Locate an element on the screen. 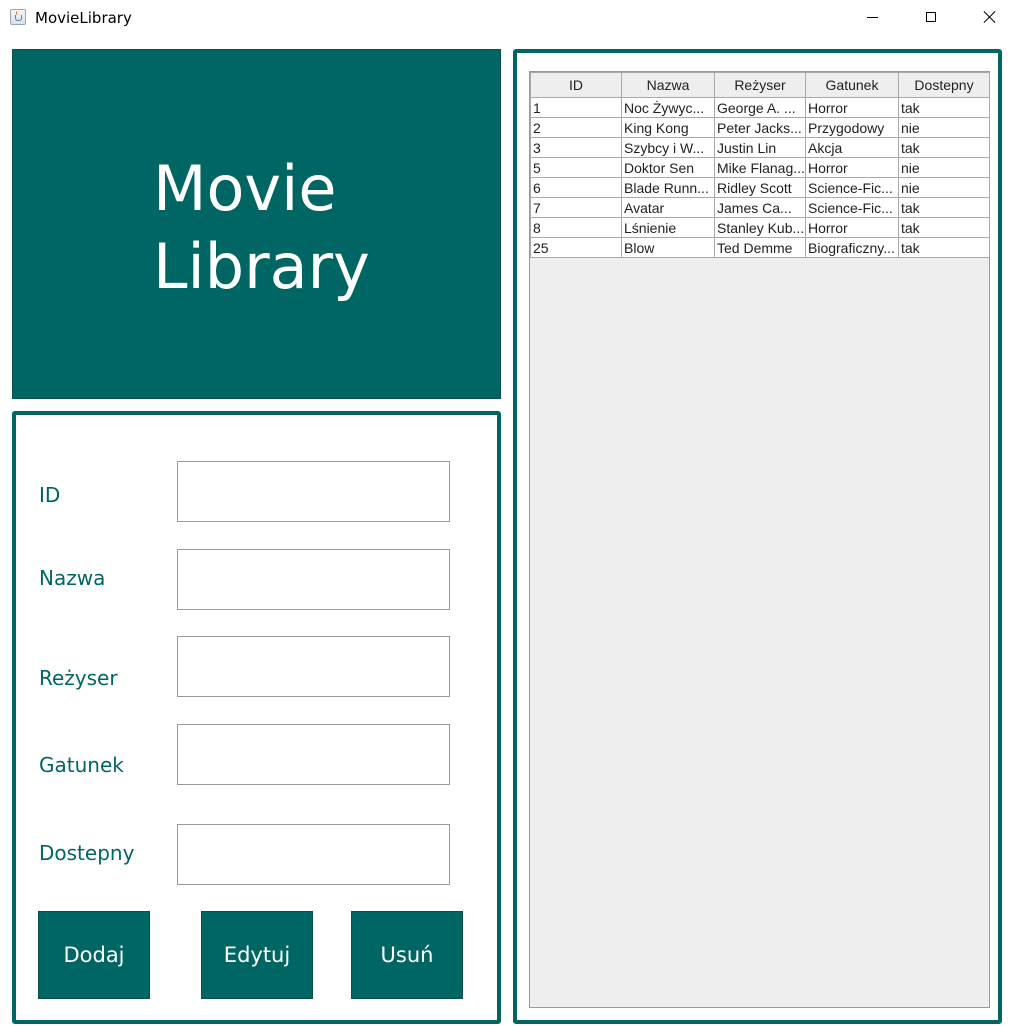  nazwa-field is located at coordinates (313, 579).